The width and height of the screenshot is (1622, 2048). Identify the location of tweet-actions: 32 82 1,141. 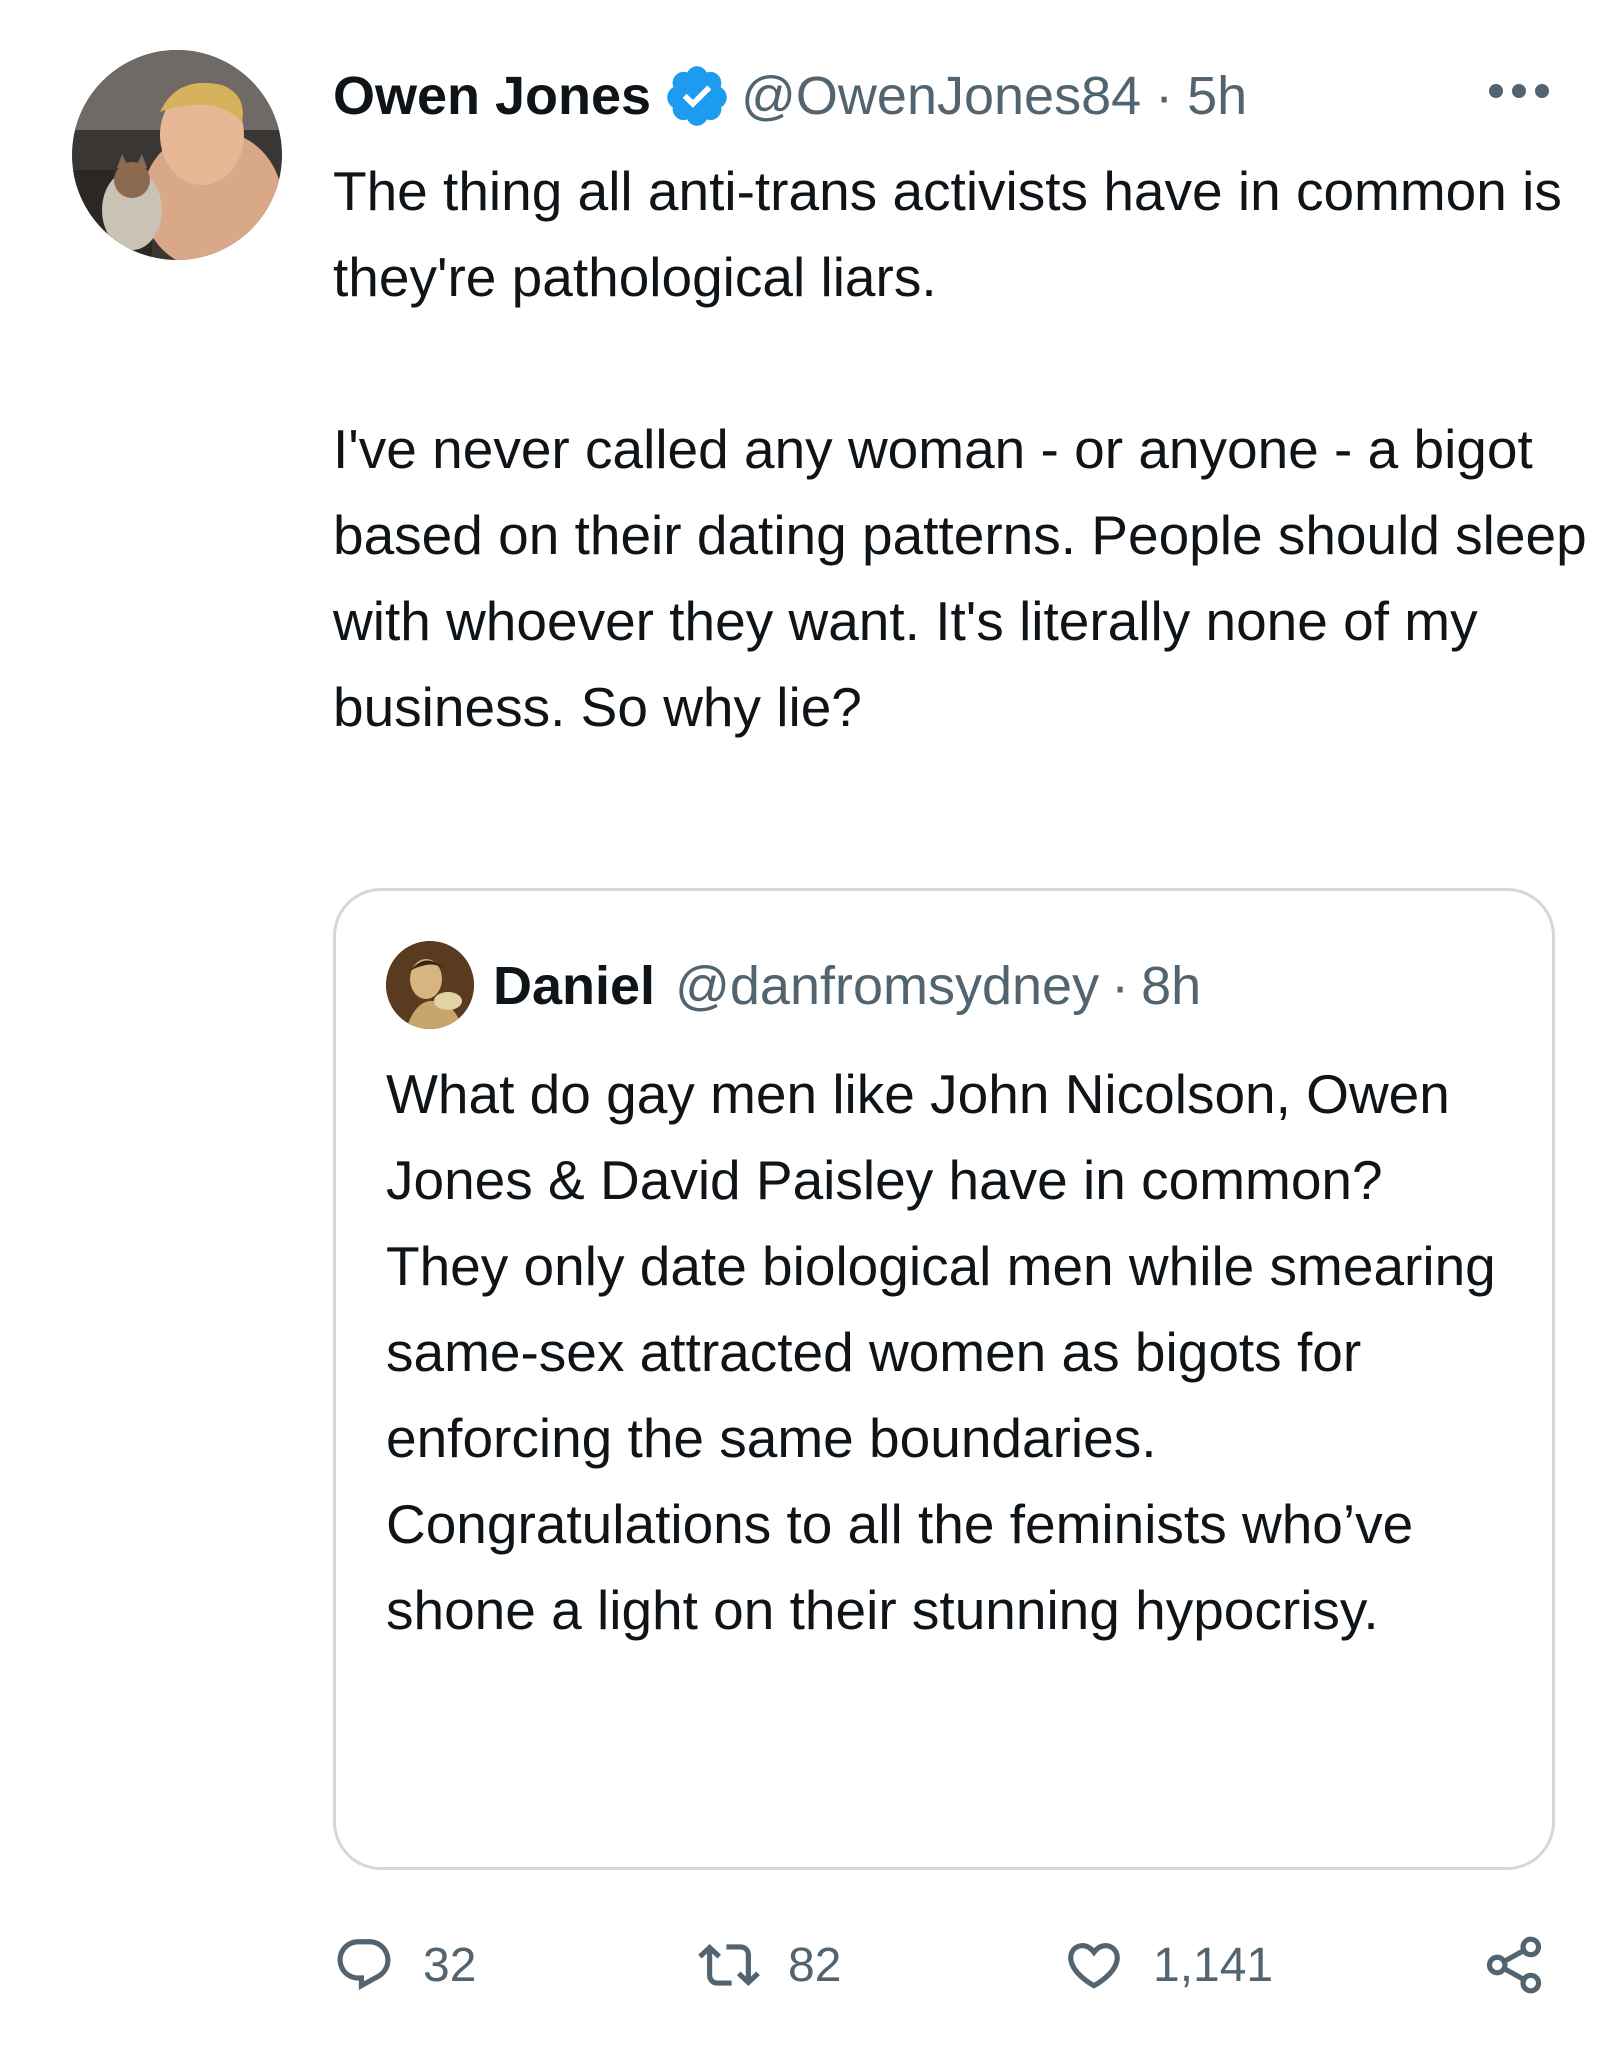
(948, 1965).